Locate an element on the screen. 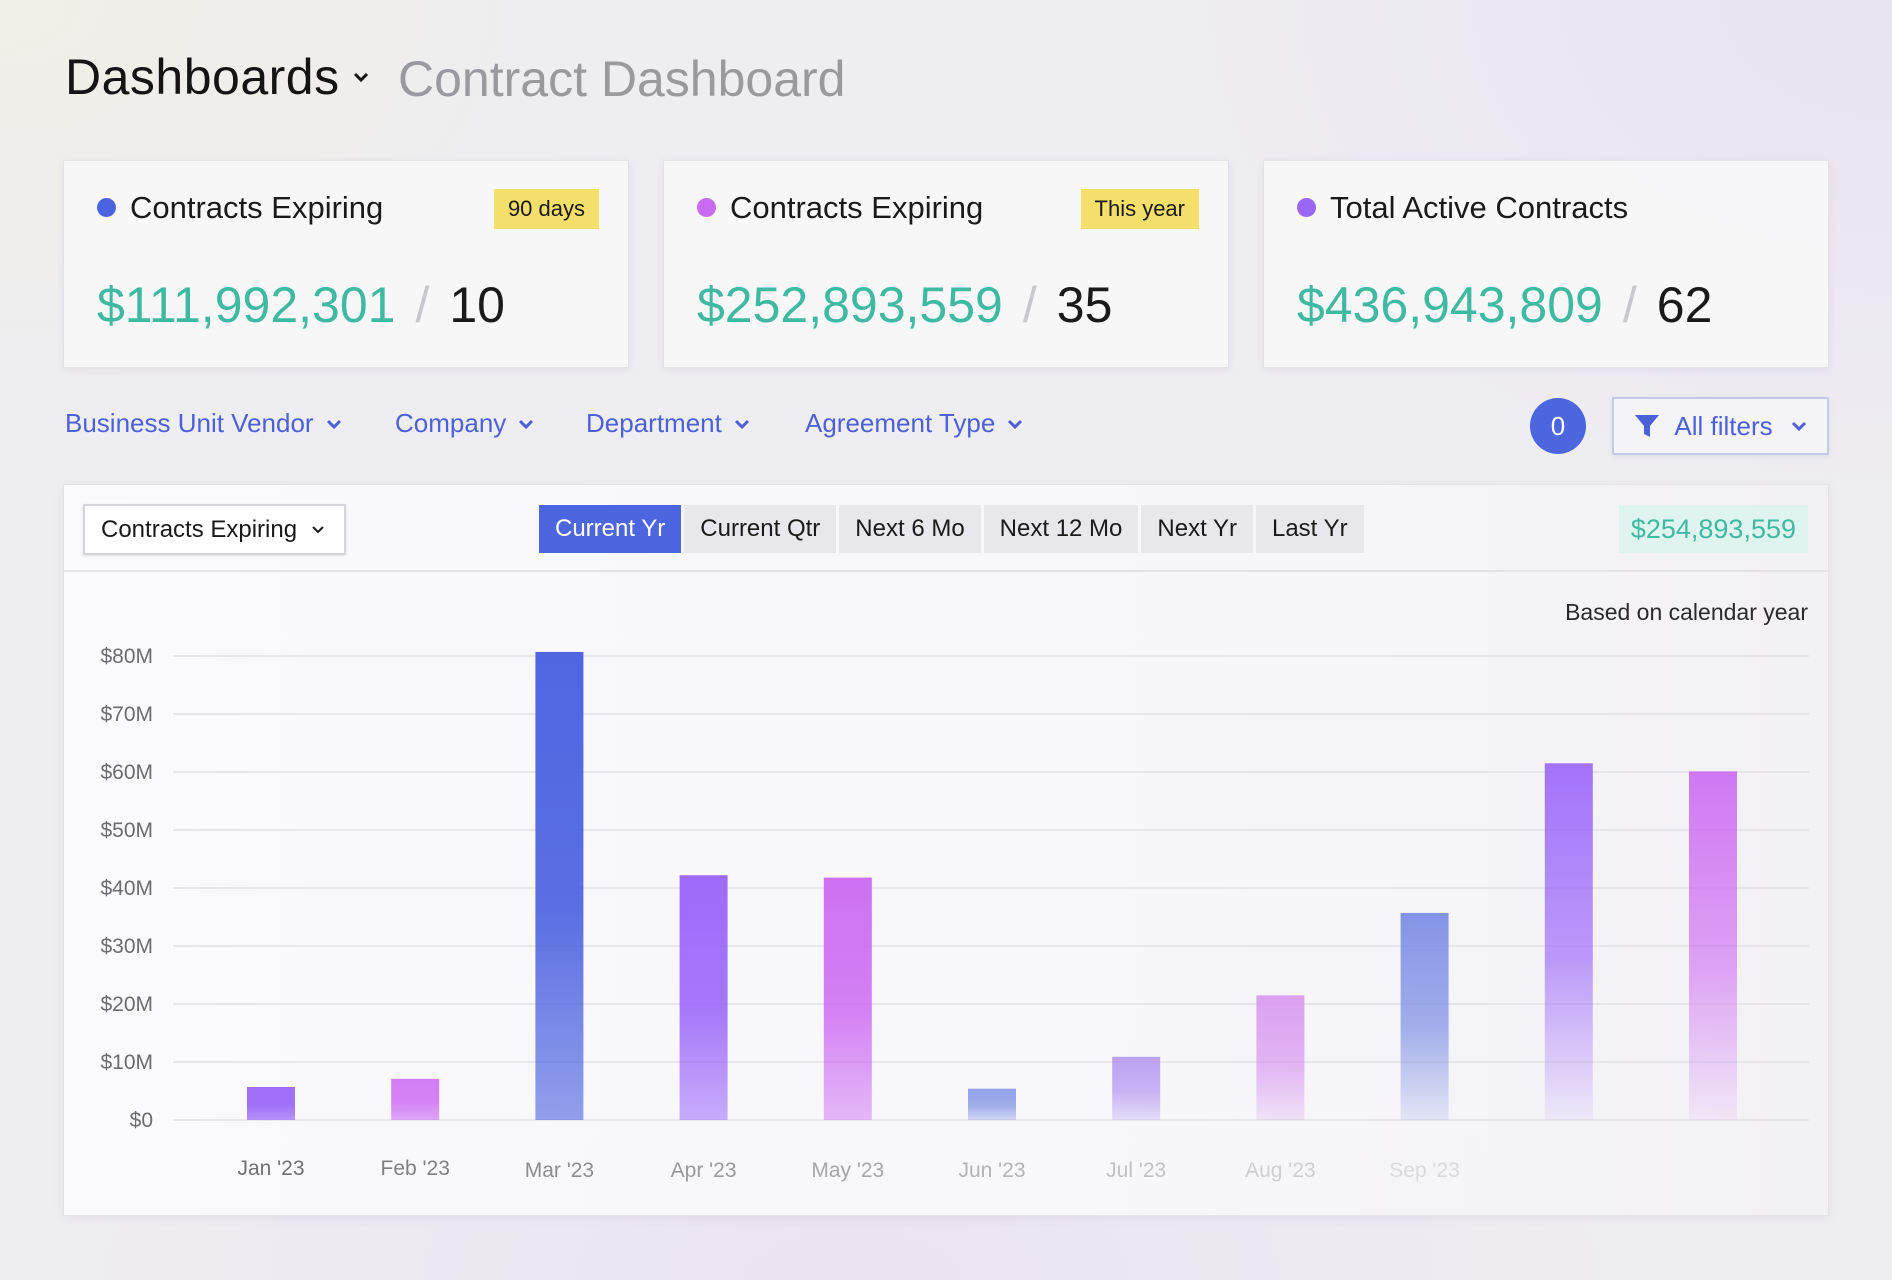 The width and height of the screenshot is (1892, 1280). active-filter-count: 0 is located at coordinates (1558, 426).